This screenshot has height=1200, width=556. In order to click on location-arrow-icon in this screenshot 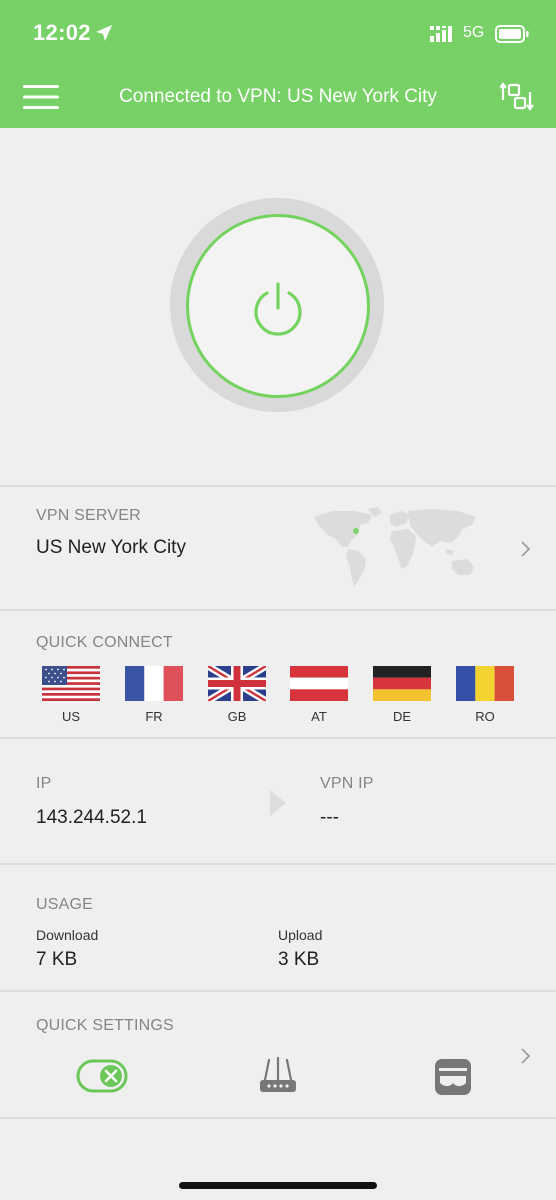, I will do `click(104, 33)`.